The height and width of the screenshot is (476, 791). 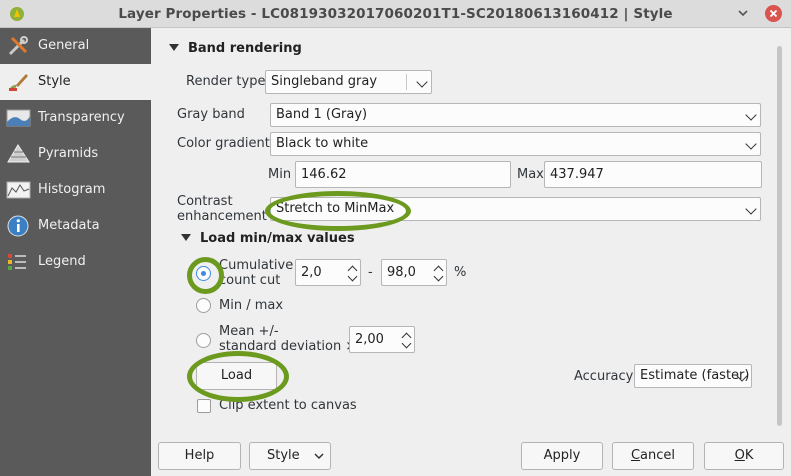 I want to click on style-menu-button: Style, so click(x=290, y=456).